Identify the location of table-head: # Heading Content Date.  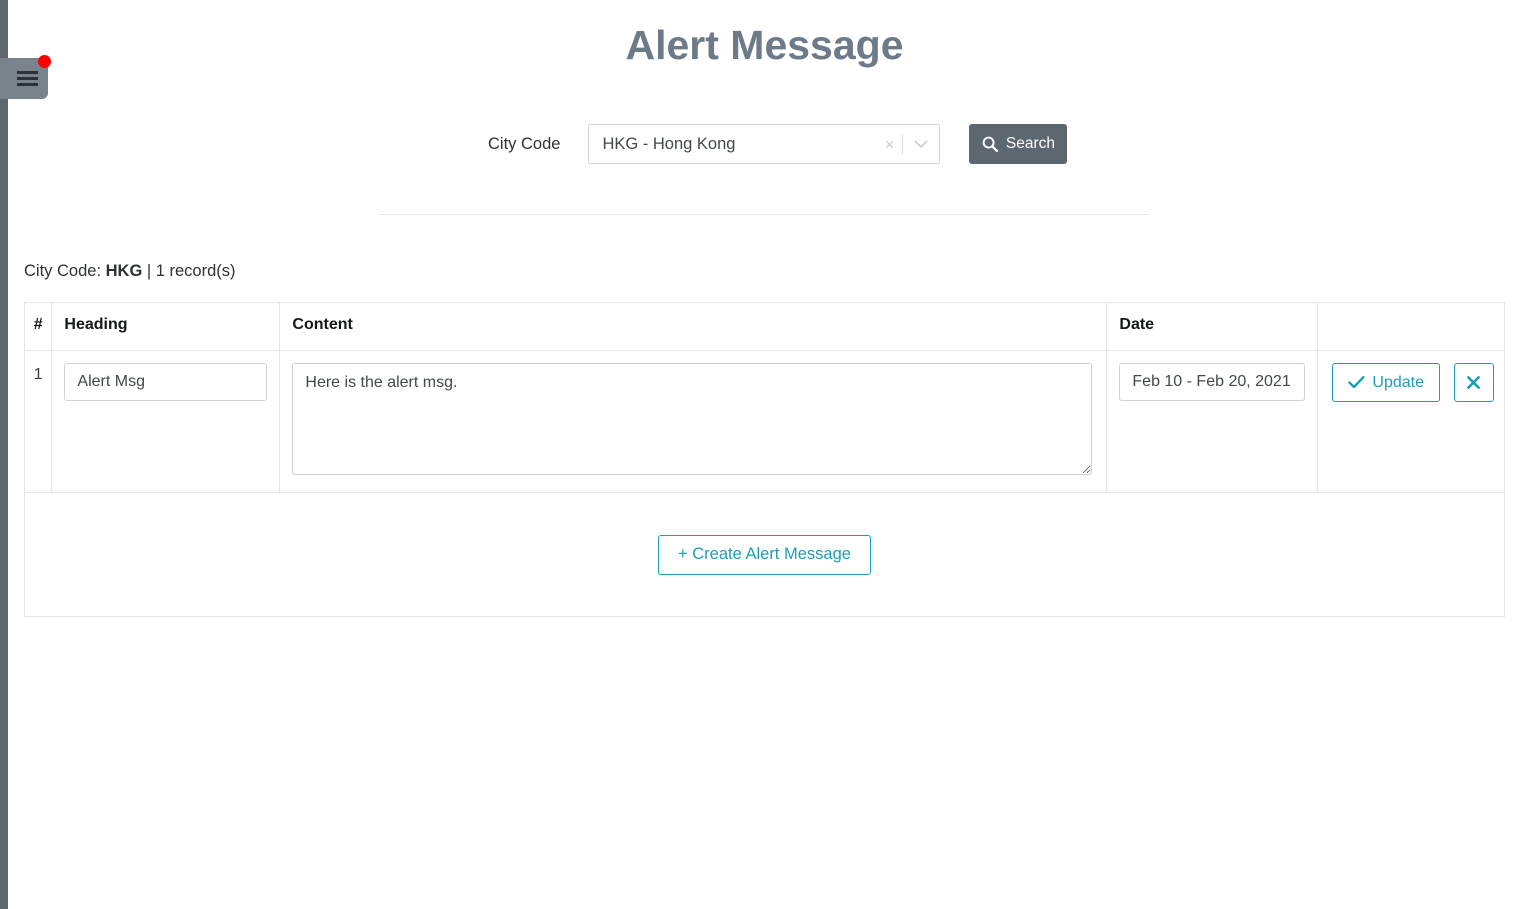
(764, 326).